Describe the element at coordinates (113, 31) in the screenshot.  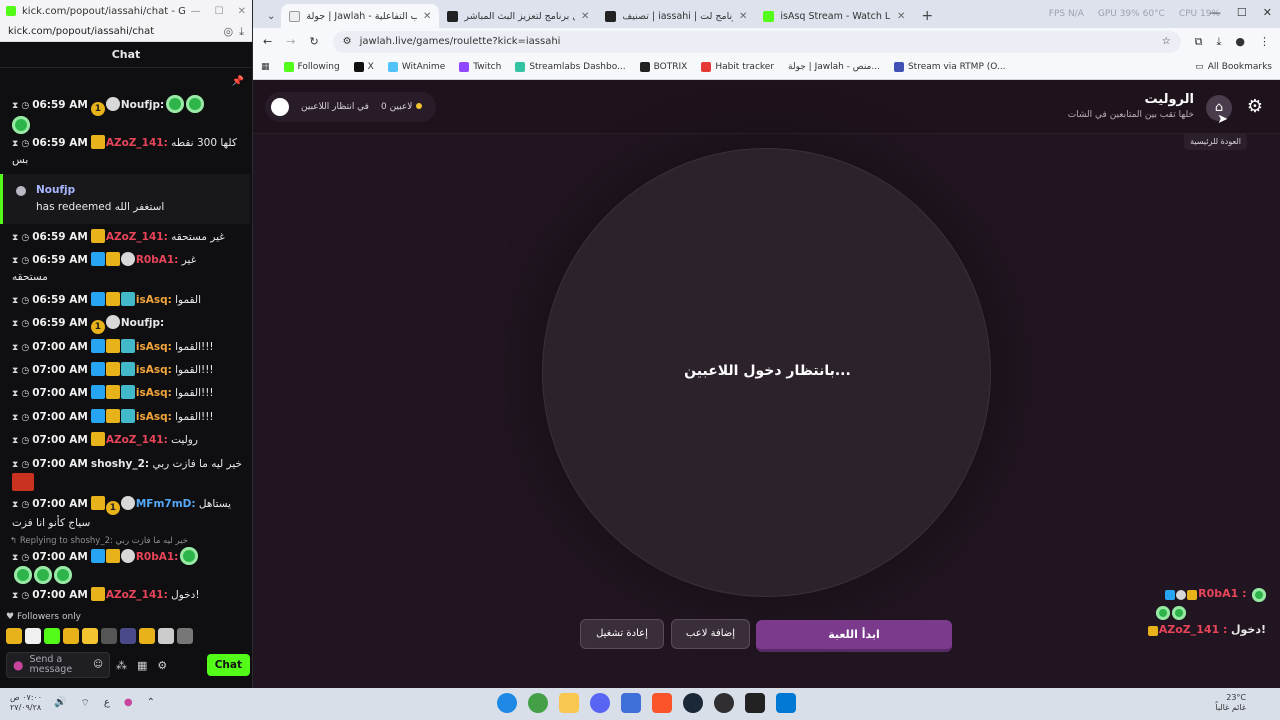
I see `kick-url: kick.com/popout/iassahi/chat` at that location.